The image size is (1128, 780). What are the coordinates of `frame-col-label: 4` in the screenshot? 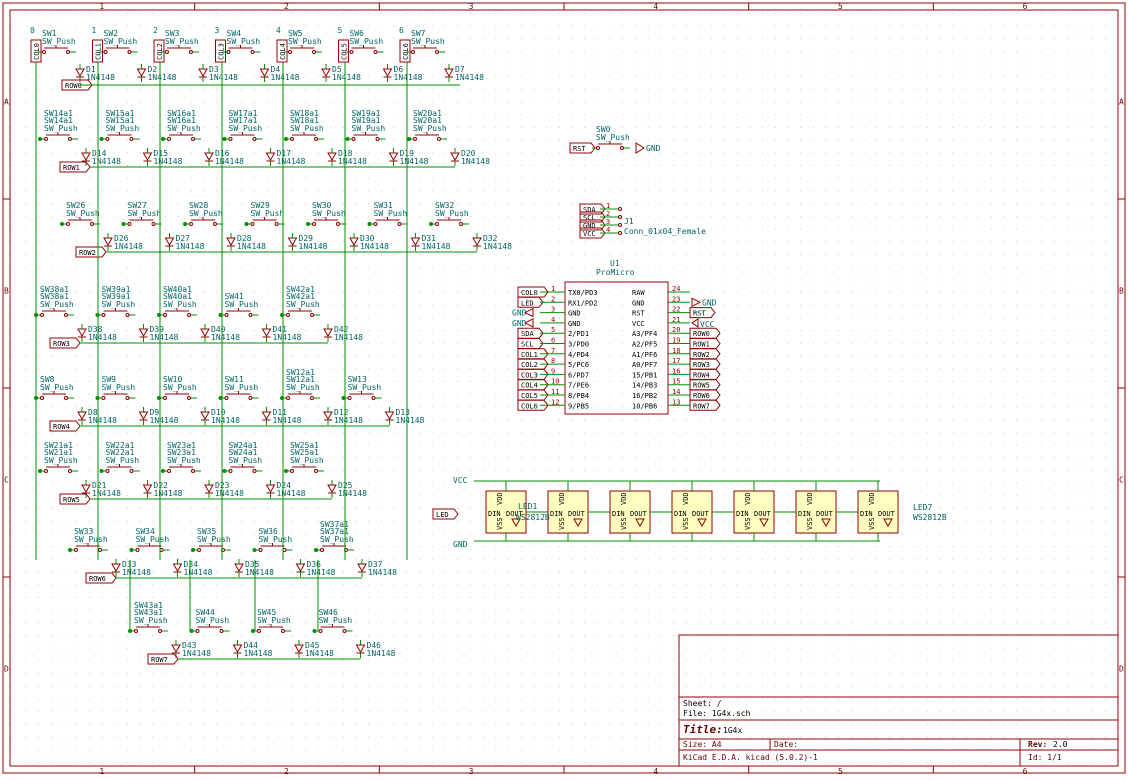 It's located at (655, 771).